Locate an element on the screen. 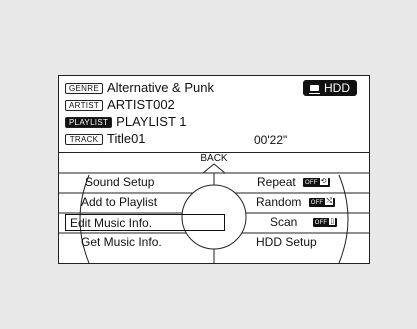 Image resolution: width=417 pixels, height=329 pixels. repeat-label: Repeat is located at coordinates (276, 182).